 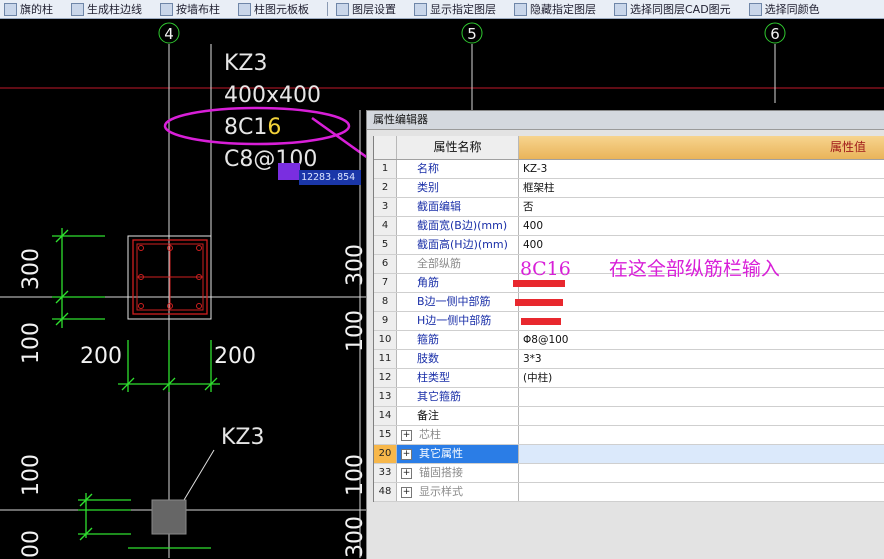 I want to click on row-key: 截面宽(B边)(mm), so click(x=458, y=226).